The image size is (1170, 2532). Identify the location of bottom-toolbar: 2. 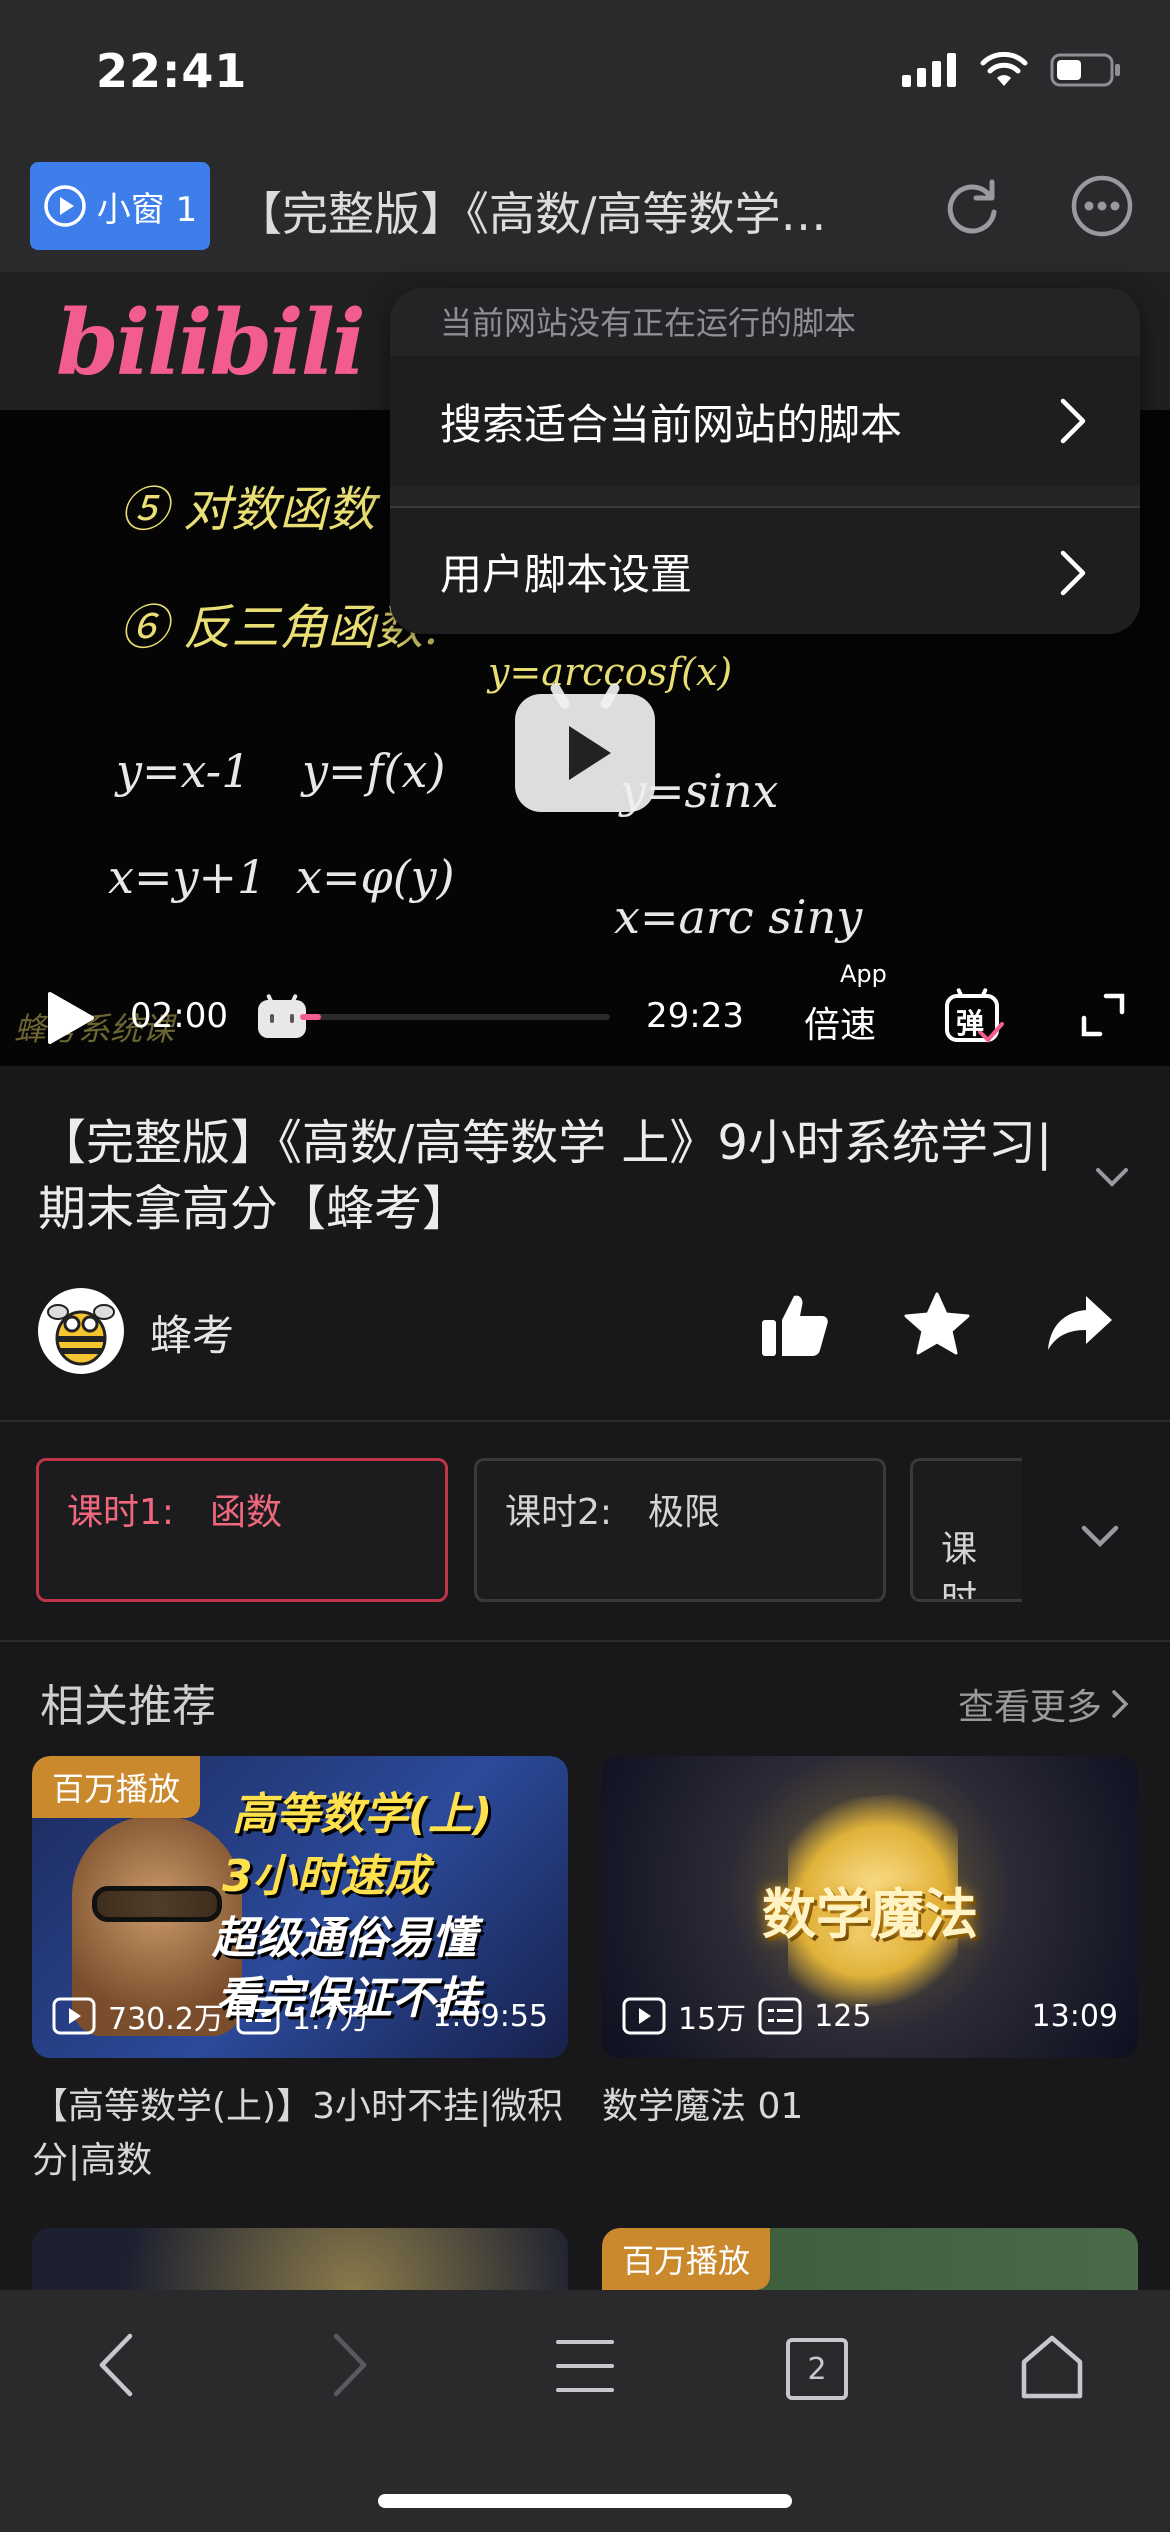
(585, 2411).